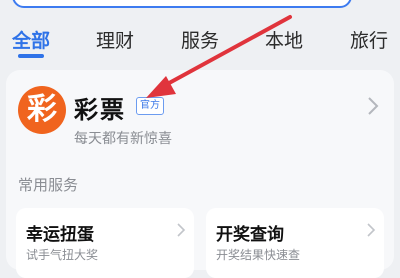 This screenshot has width=400, height=278. What do you see at coordinates (60, 235) in the screenshot?
I see `service-title: 幸运扭蛋` at bounding box center [60, 235].